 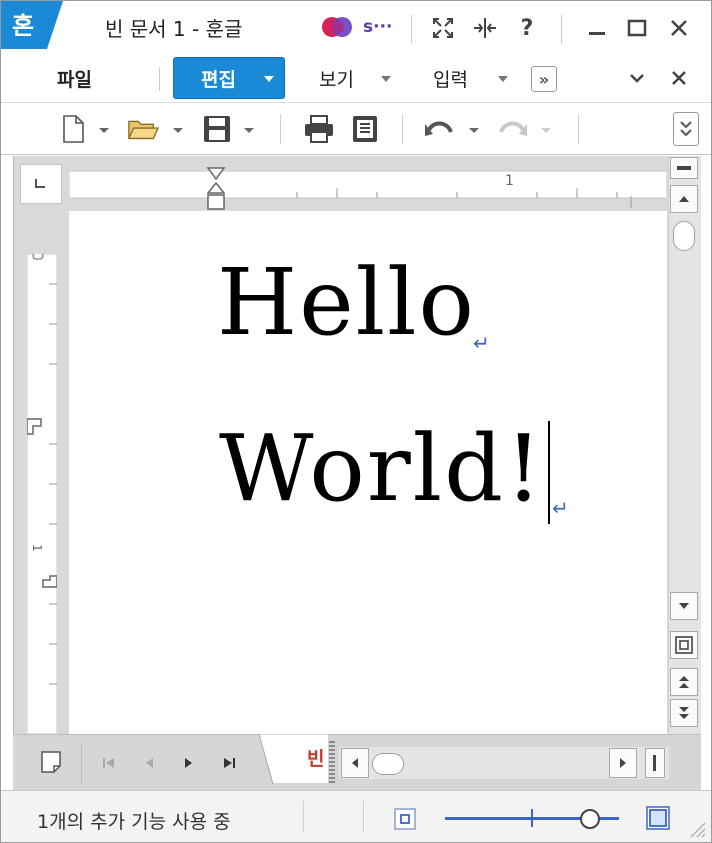 I want to click on fullscreen-button, so click(x=443, y=28).